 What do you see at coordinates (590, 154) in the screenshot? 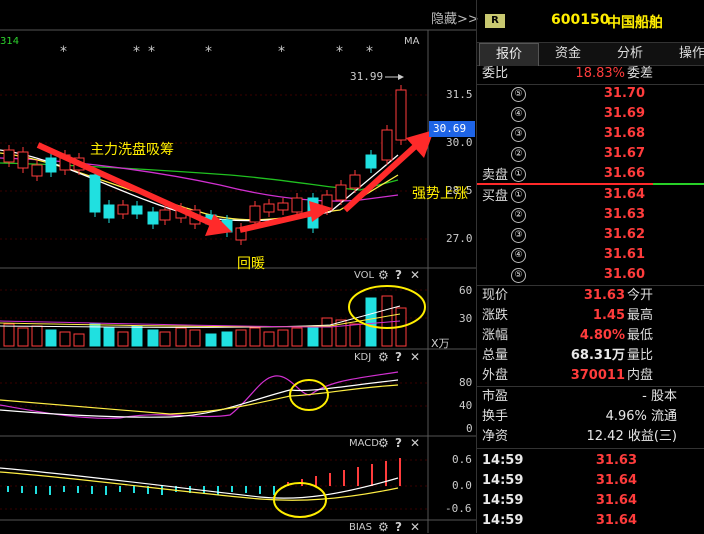
I see `sell-row: ② 31.67` at bounding box center [590, 154].